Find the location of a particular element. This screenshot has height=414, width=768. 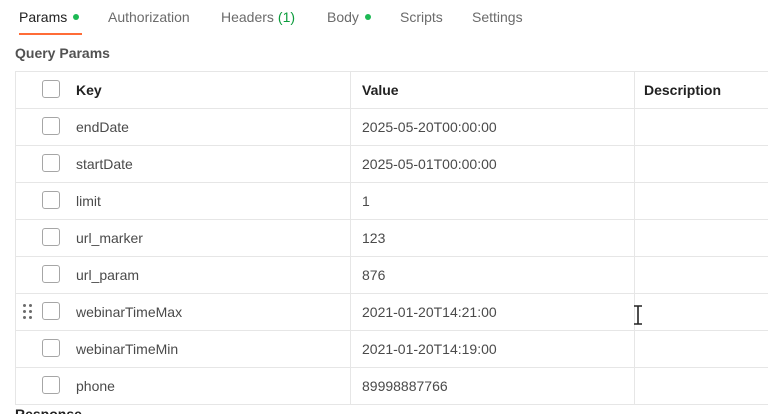

table-header-row: Key Value Description is located at coordinates (392, 90).